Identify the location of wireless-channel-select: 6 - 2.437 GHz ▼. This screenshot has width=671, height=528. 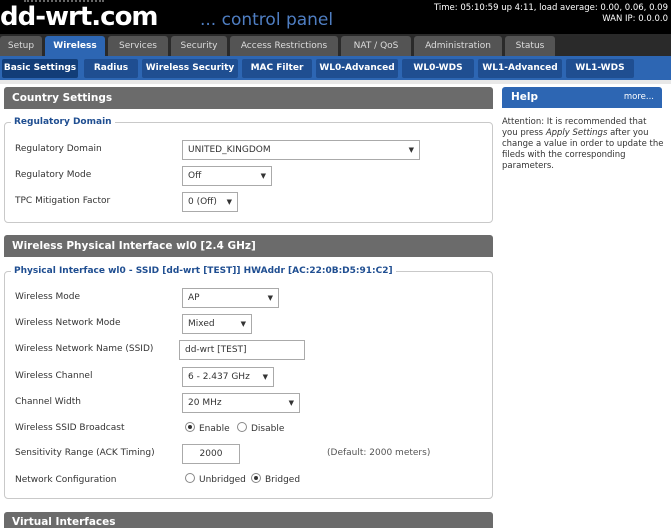
(228, 377).